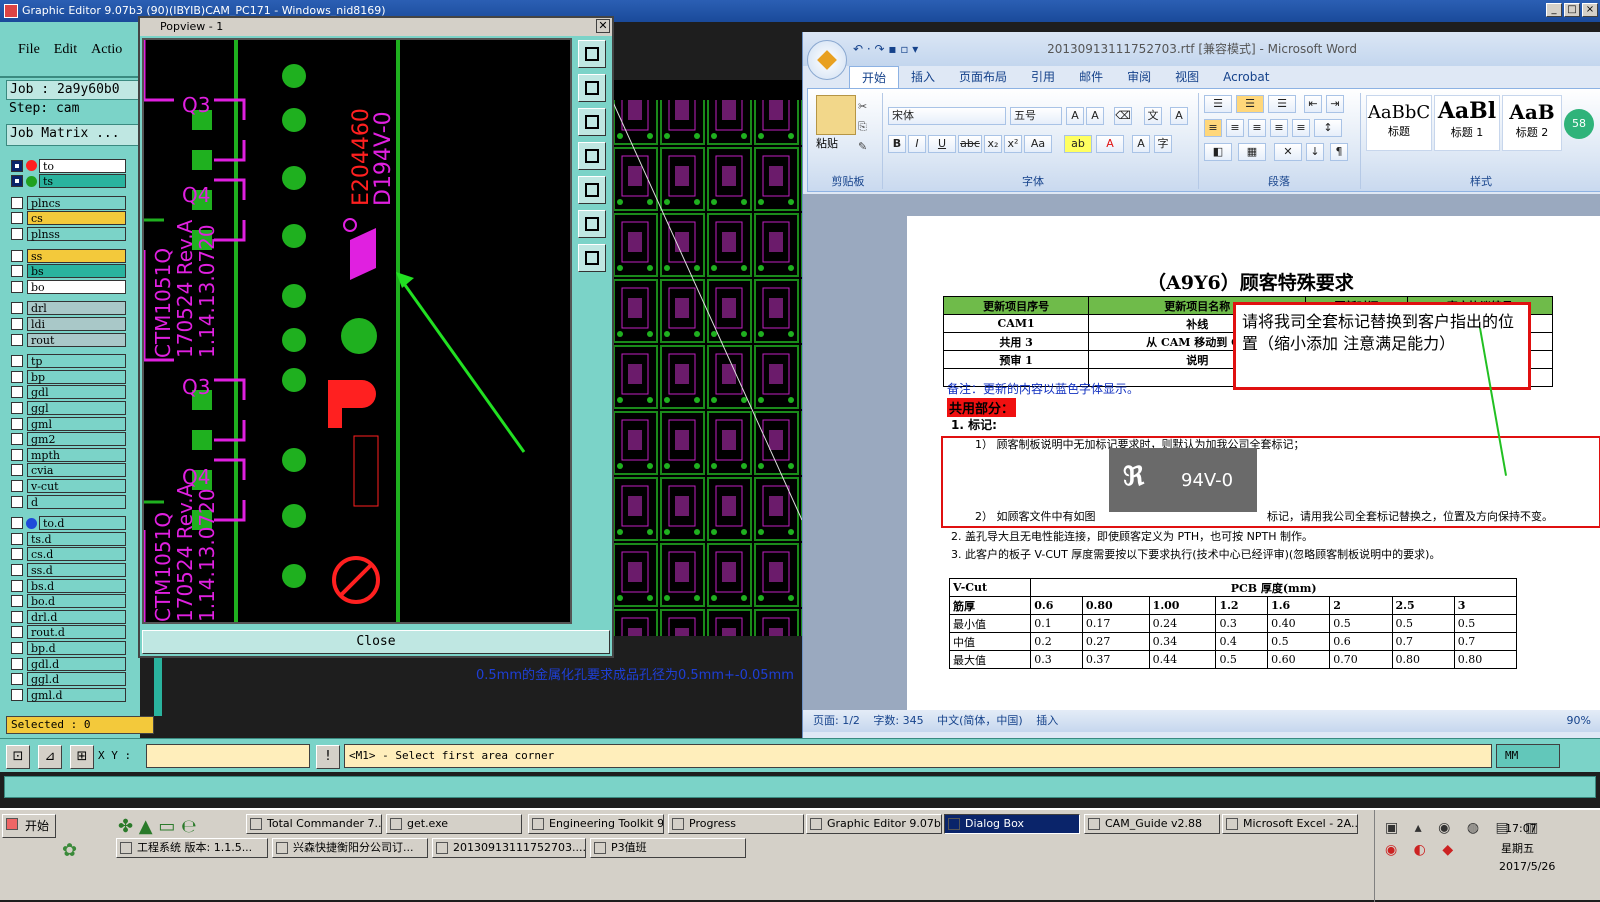 The image size is (1600, 902). I want to click on office-button, so click(827, 60).